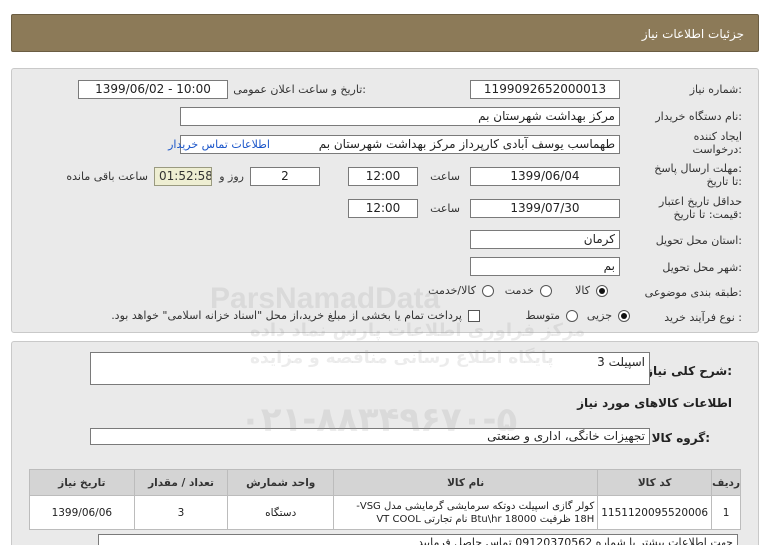 The width and height of the screenshot is (770, 545). Describe the element at coordinates (370, 368) in the screenshot. I see `summary-field: اسپیلت 3` at that location.